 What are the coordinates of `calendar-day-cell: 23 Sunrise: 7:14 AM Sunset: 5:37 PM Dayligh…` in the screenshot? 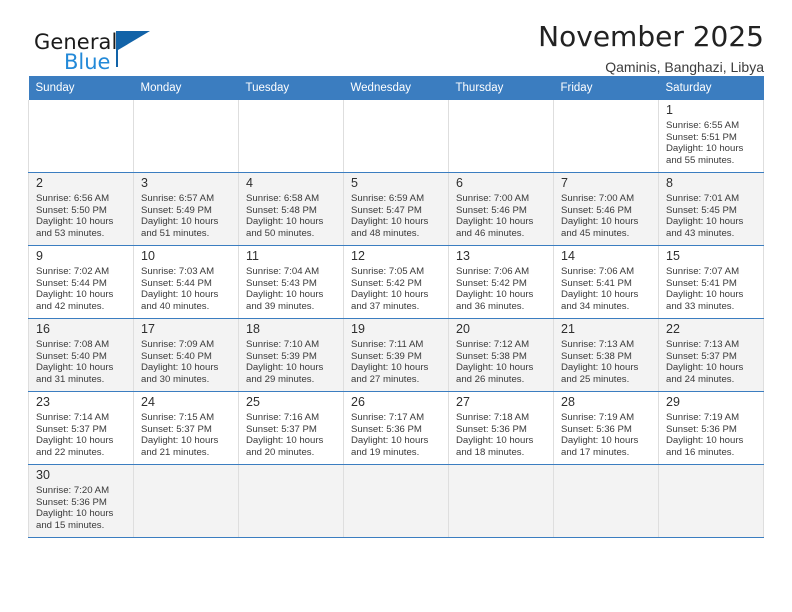 It's located at (81, 428).